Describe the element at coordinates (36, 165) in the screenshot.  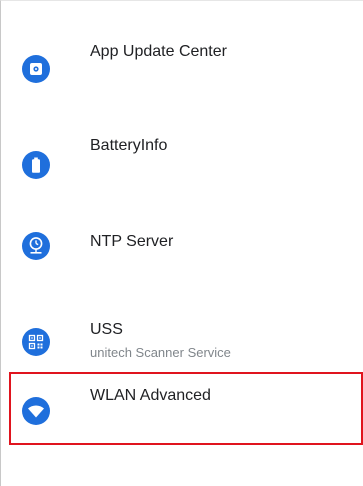
I see `battery-icon` at that location.